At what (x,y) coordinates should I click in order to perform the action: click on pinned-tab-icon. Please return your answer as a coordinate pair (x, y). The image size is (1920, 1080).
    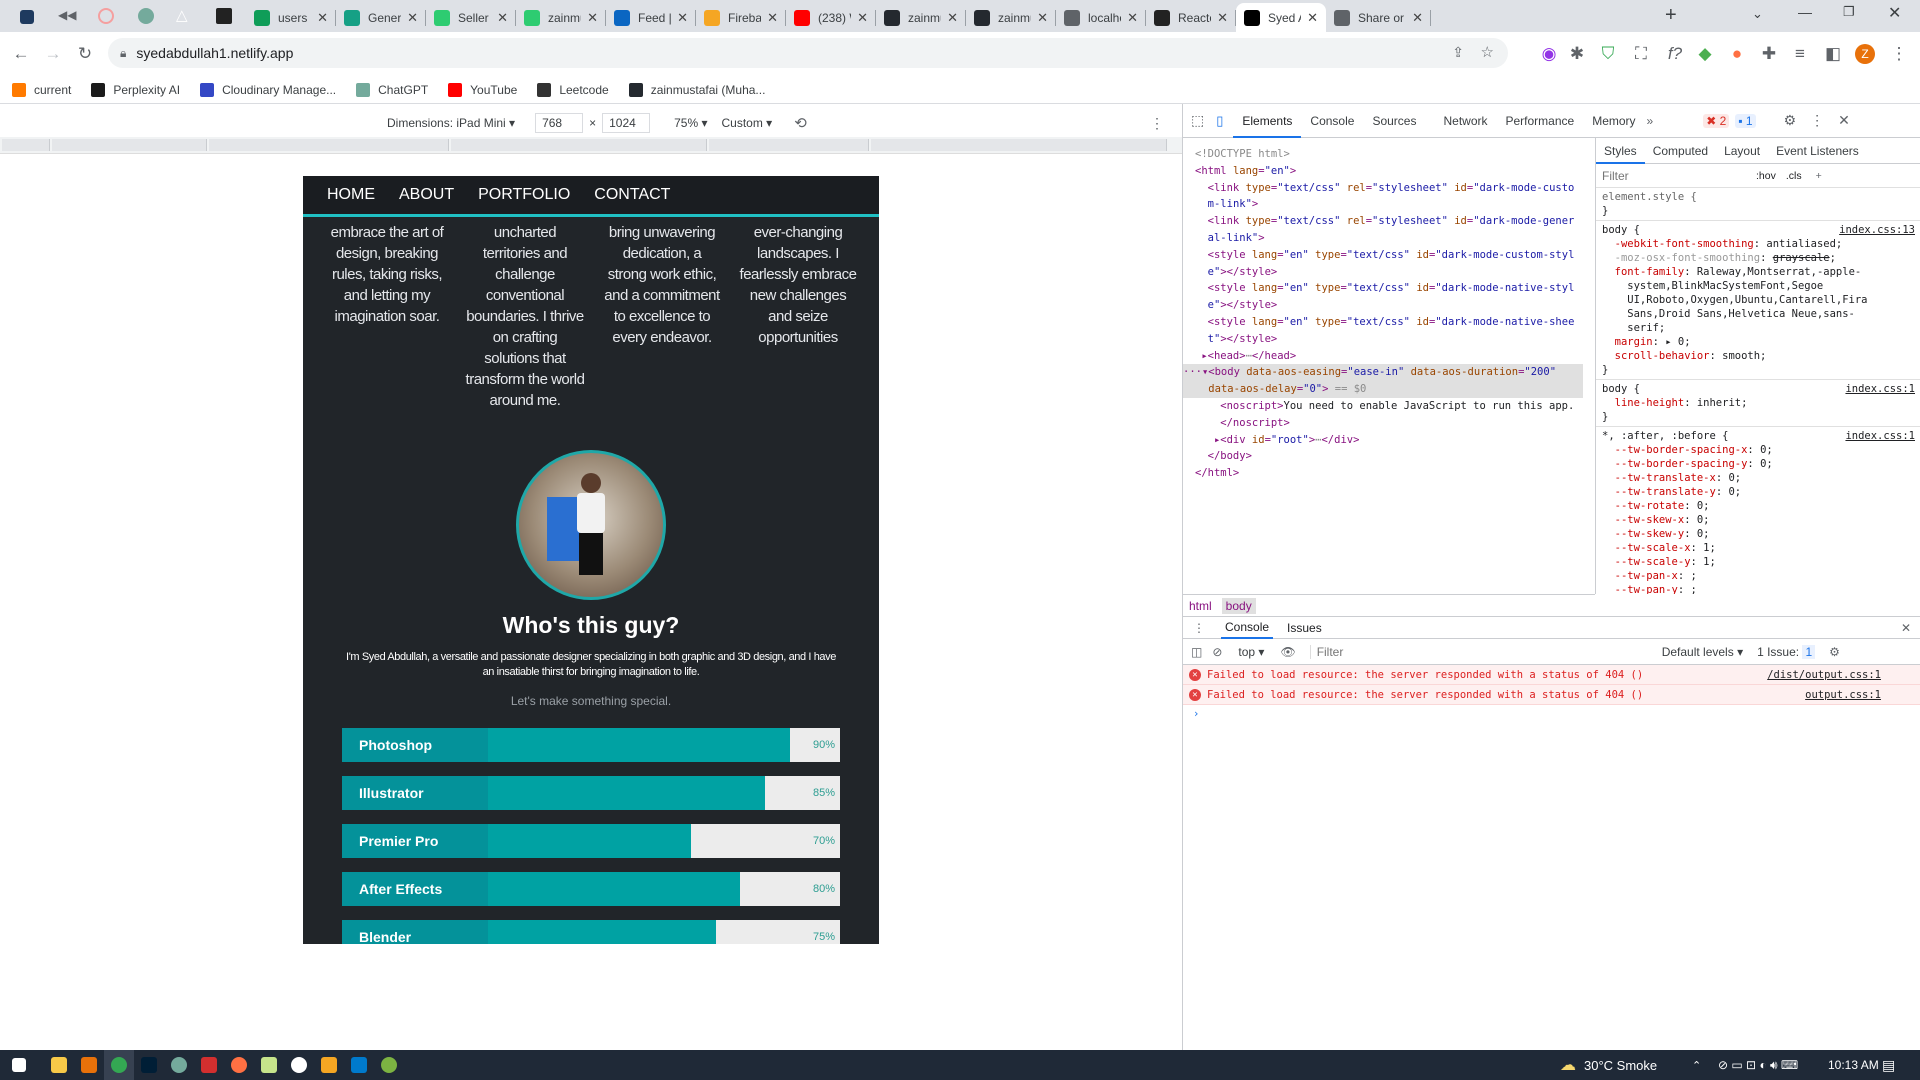
    Looking at the image, I should click on (224, 16).